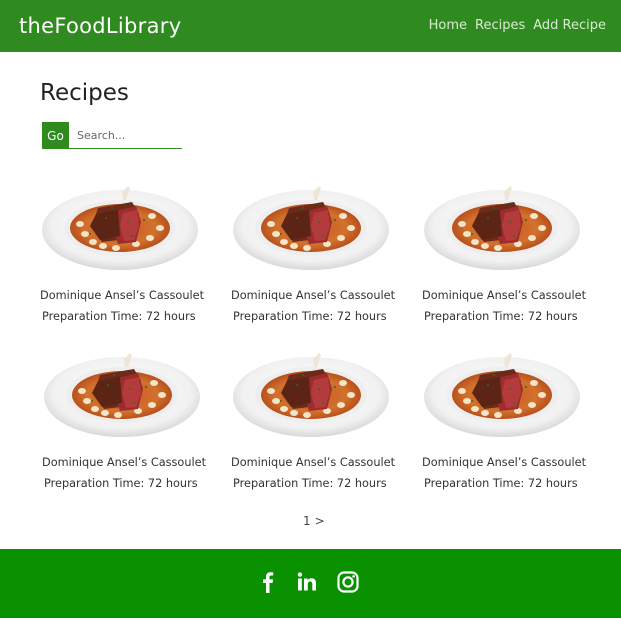  I want to click on instagram-icon, so click(348, 582).